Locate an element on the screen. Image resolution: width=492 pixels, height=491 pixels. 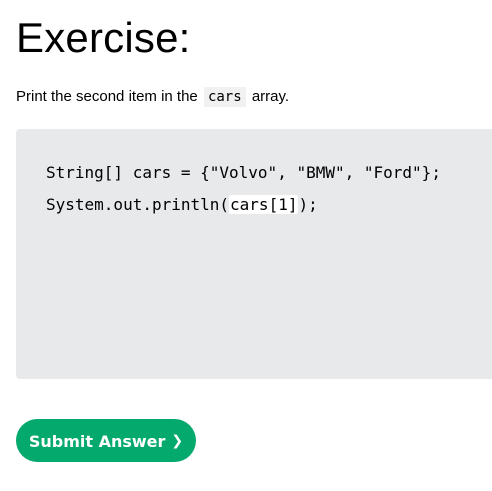
instruction-inline-code: cars is located at coordinates (224, 97).